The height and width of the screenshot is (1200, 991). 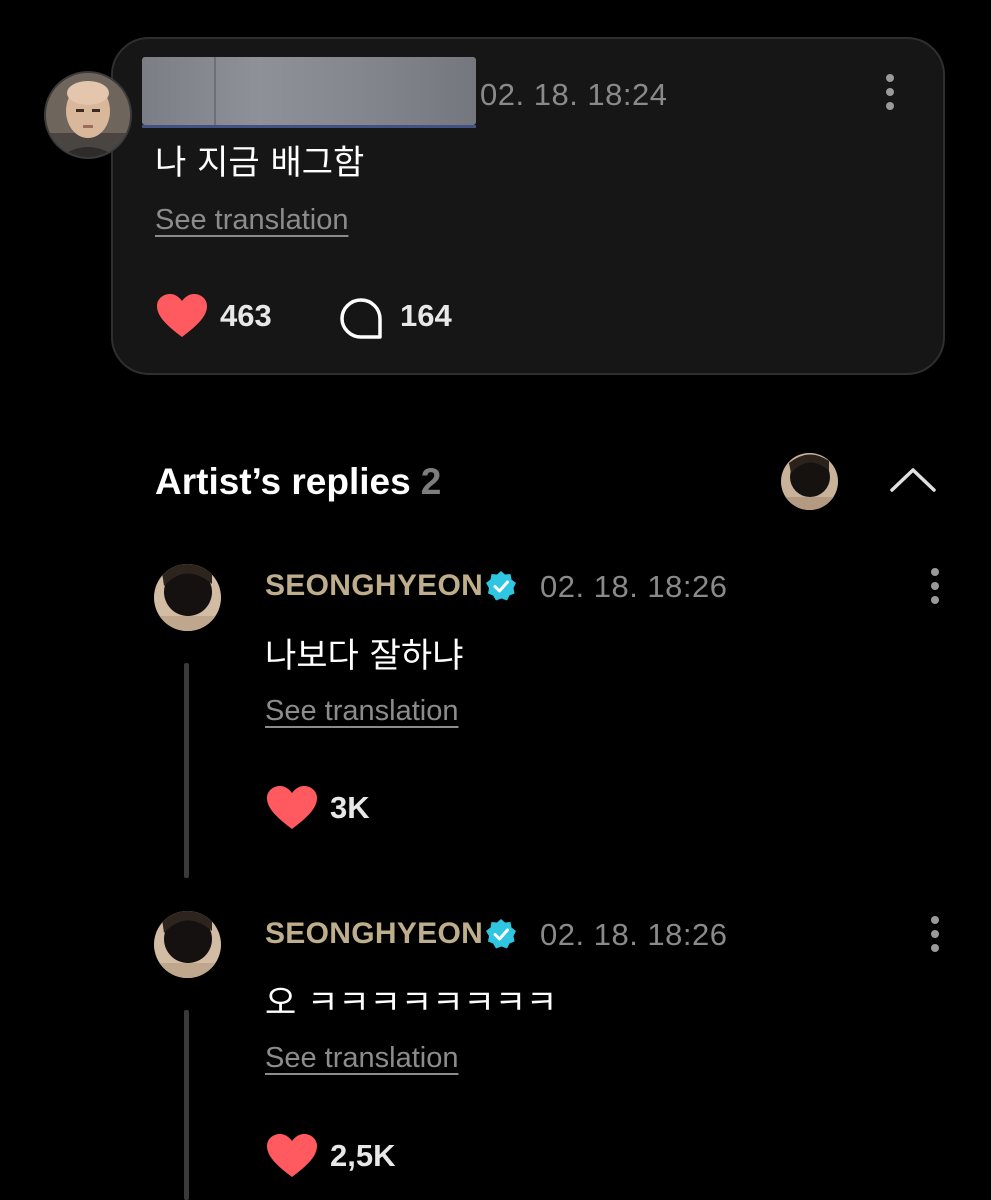 I want to click on post-timestamp: 02. 18. 18:24, so click(x=574, y=94).